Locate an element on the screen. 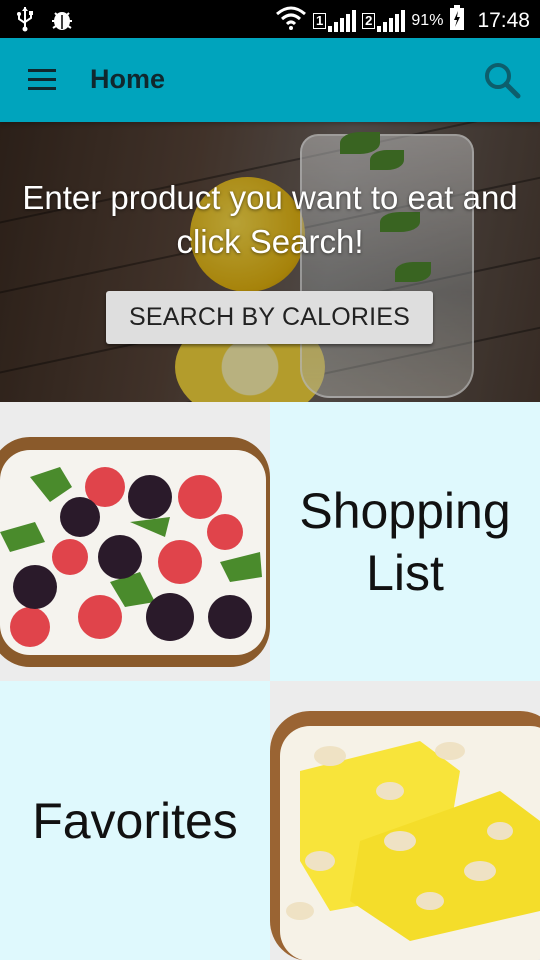  battery-percent: 91% is located at coordinates (427, 20).